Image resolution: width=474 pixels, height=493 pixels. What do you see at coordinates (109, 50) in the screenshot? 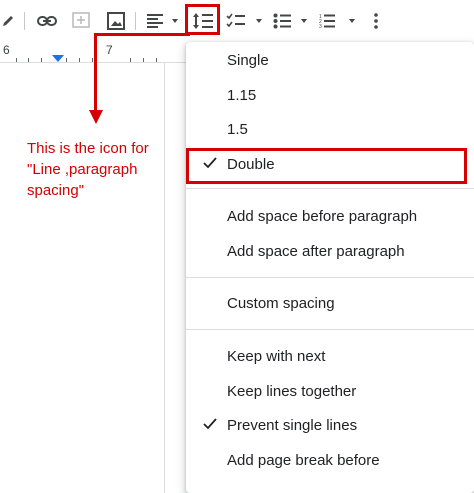
I see `ruler-number: 7` at bounding box center [109, 50].